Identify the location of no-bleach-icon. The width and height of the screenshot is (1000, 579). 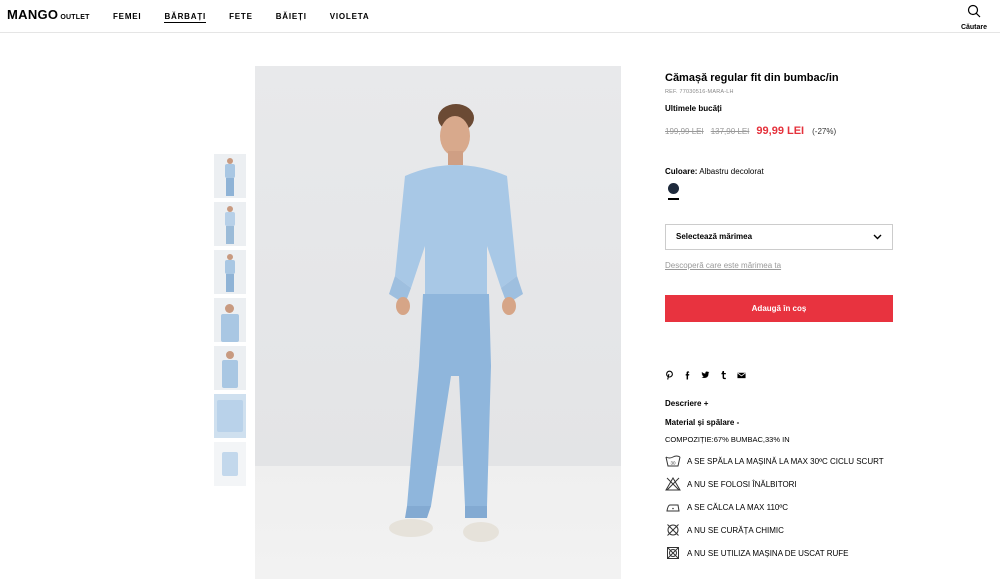
(673, 484).